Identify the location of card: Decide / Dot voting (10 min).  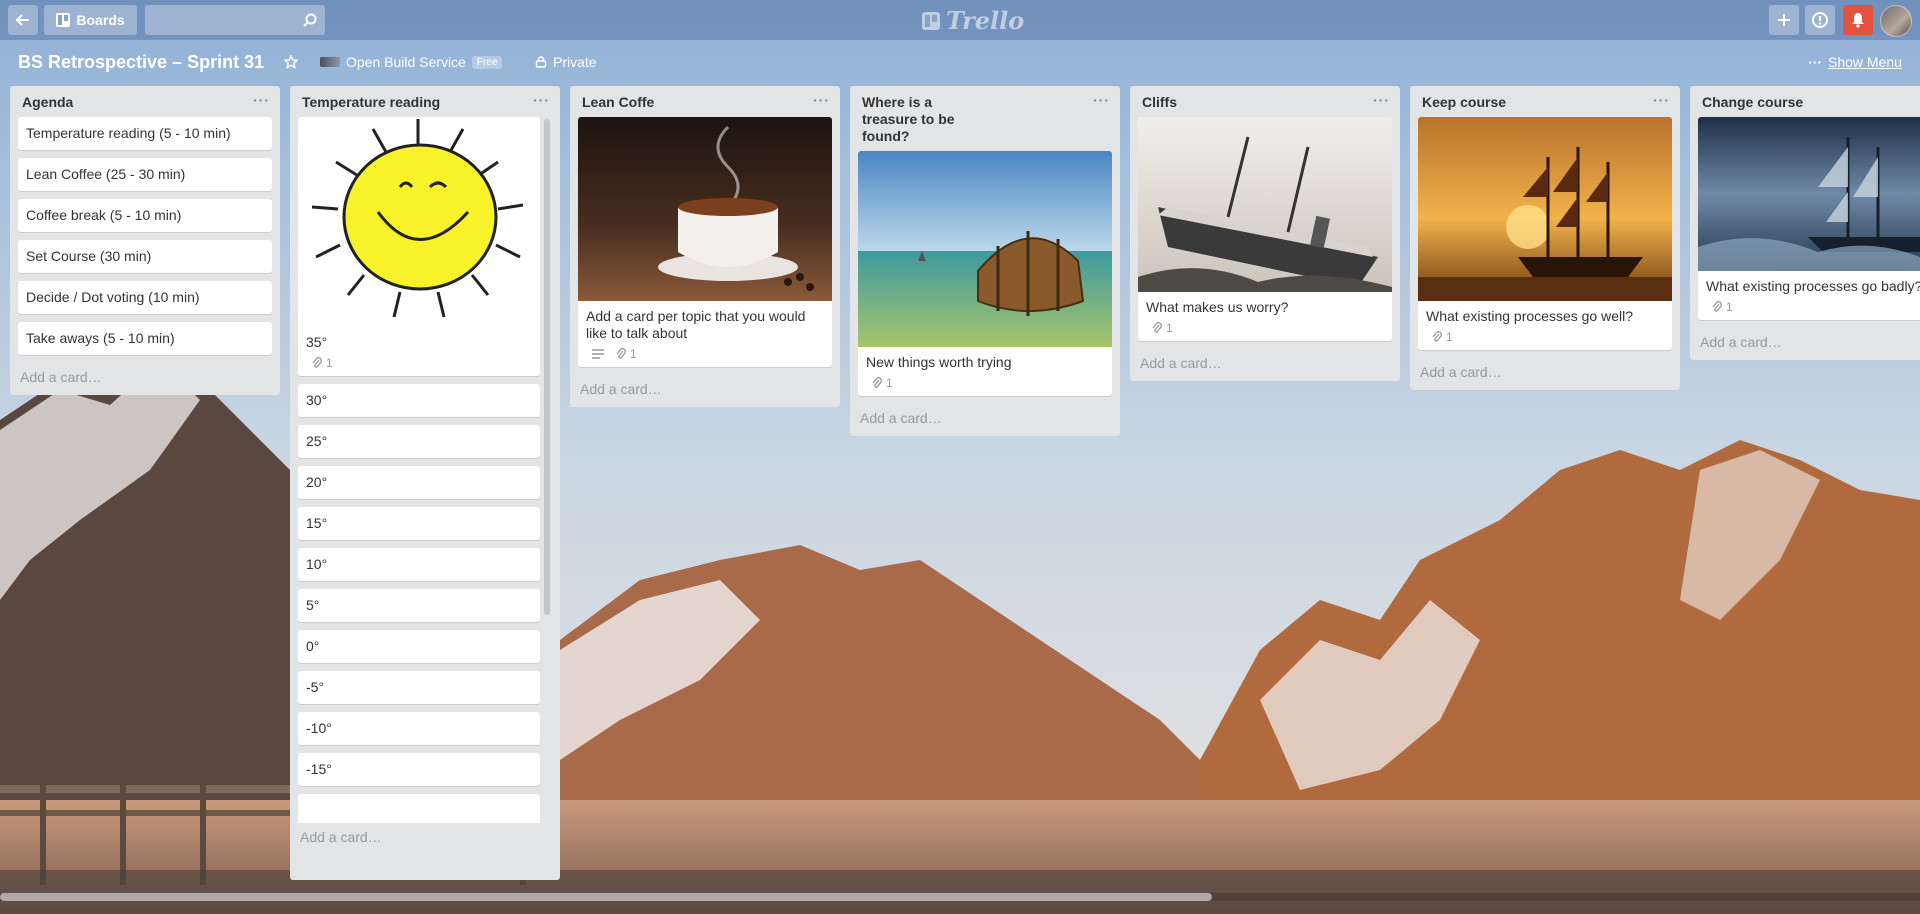
(145, 297).